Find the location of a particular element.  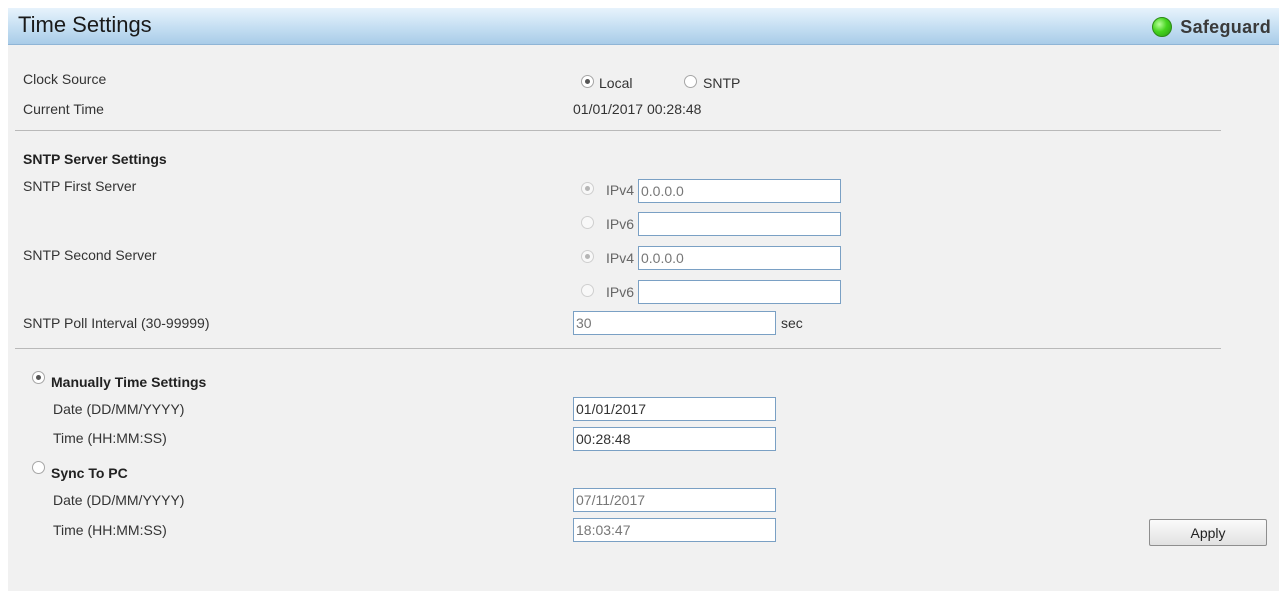

manual-date-input is located at coordinates (674, 409).